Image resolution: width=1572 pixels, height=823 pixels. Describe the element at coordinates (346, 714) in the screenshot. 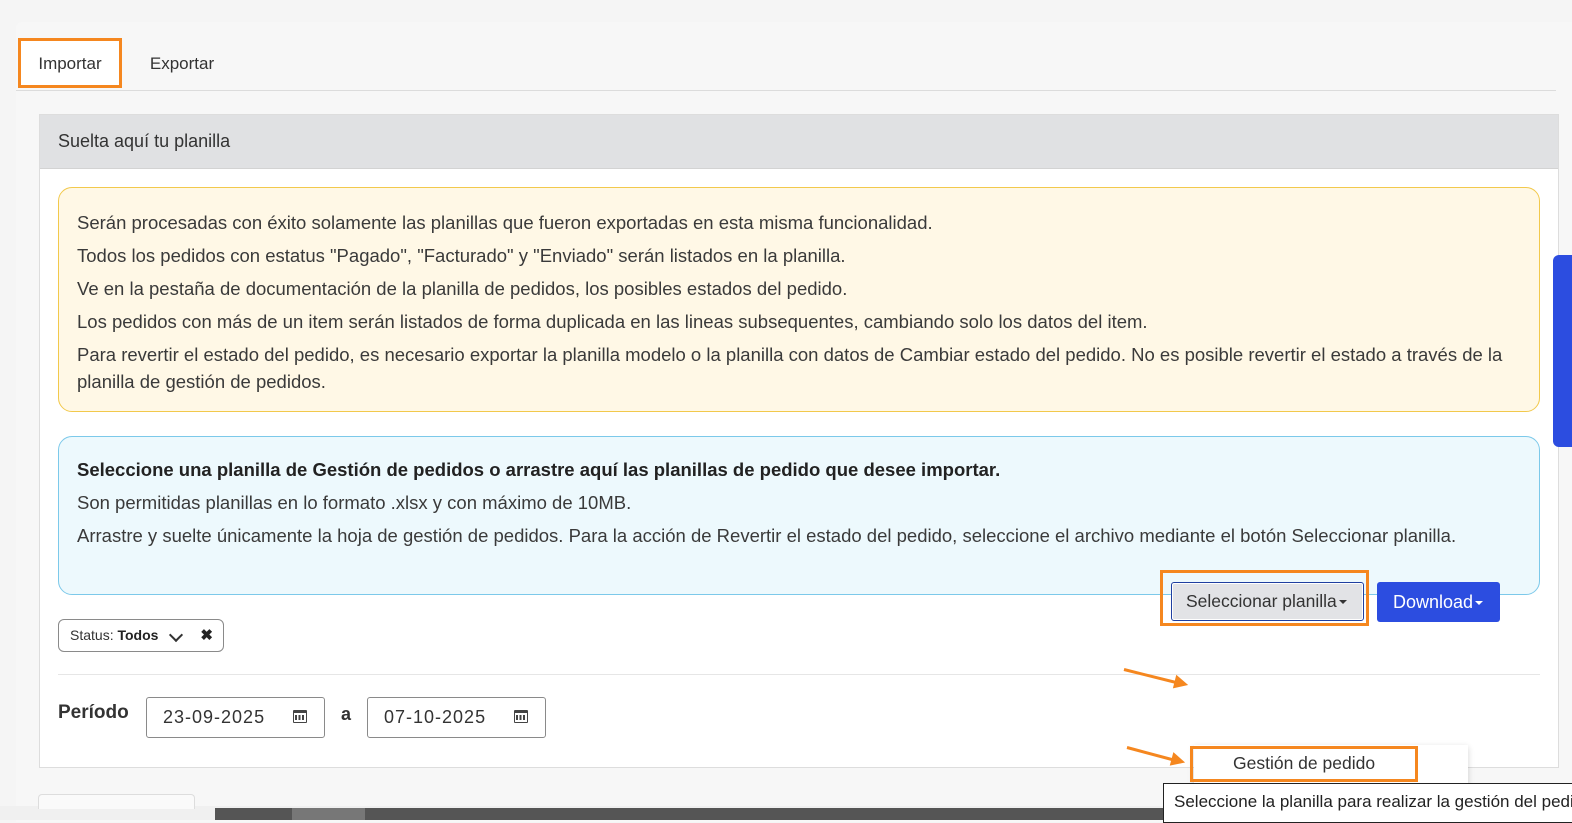

I see `period-separator: a` at that location.